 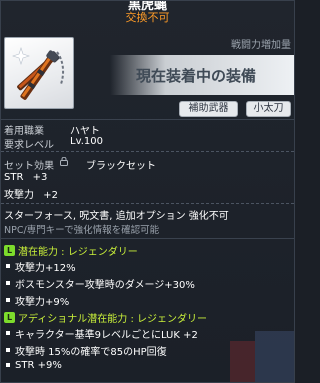 I want to click on stat-value: +3, so click(x=40, y=177).